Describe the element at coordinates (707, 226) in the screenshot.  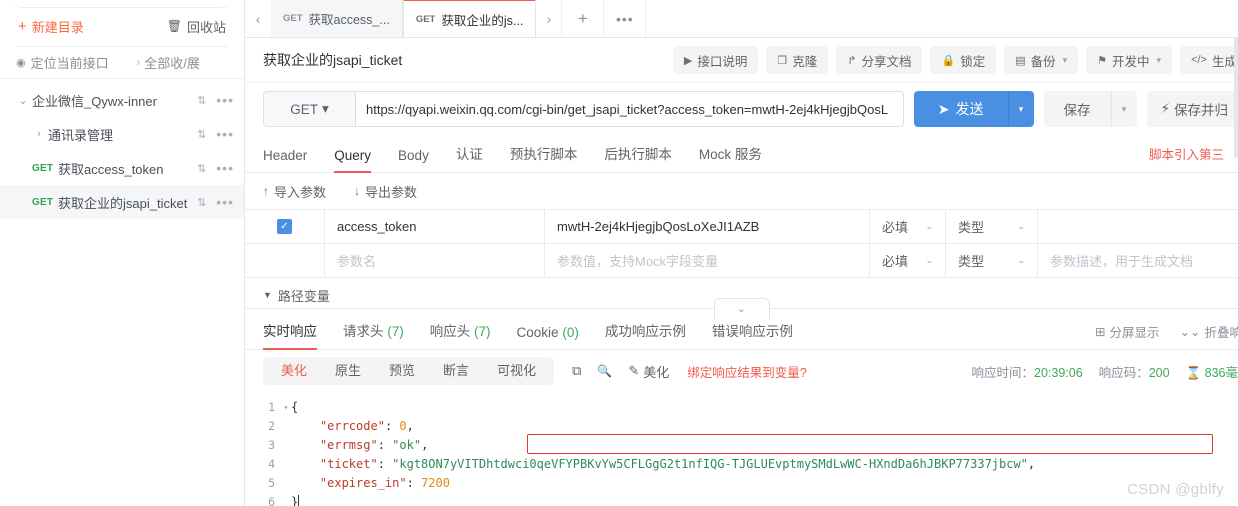
I see `param-value-cell: mwtH-2ej4kHjegjbQosLoXeJI1AZB` at that location.